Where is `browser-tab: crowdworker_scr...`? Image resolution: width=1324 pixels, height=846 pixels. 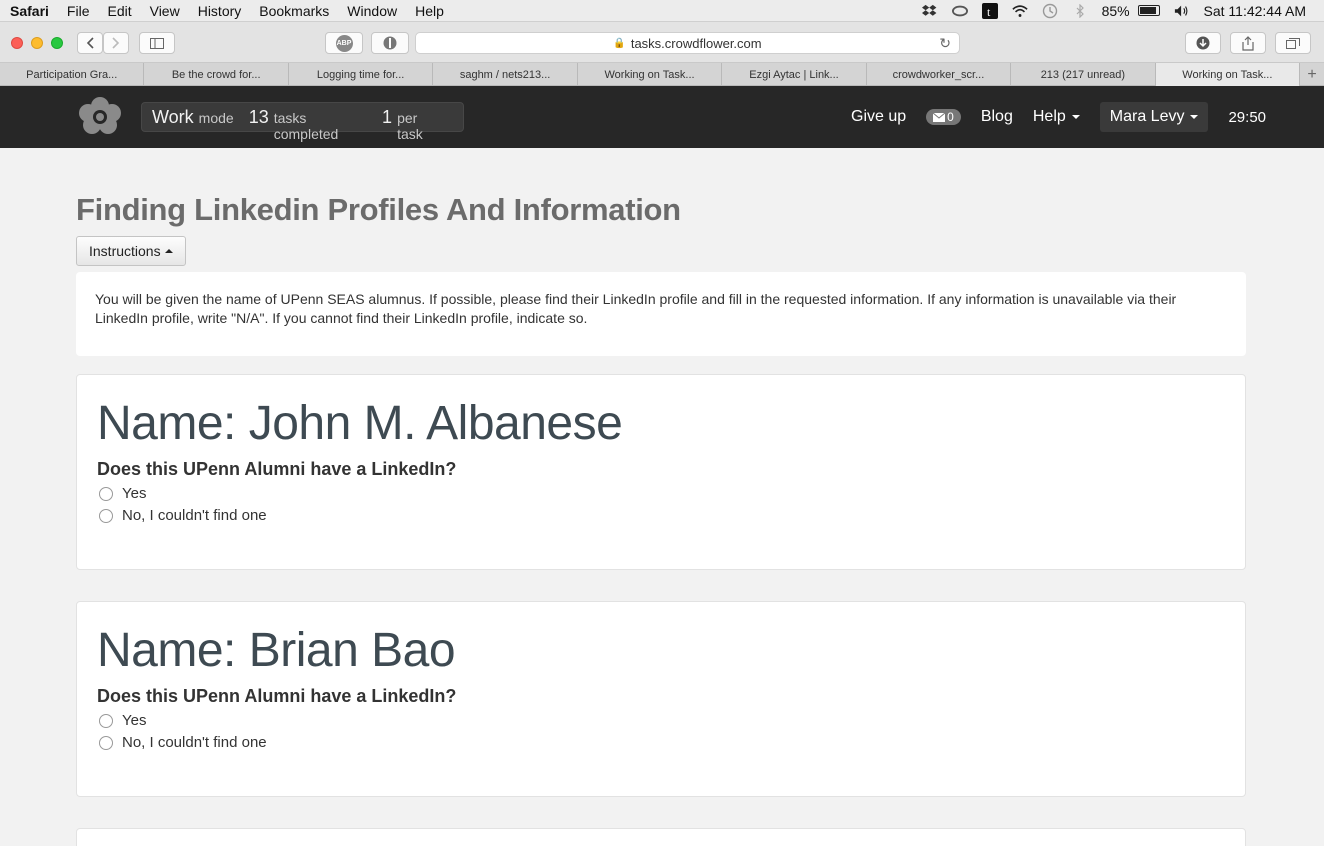
browser-tab: crowdworker_scr... is located at coordinates (939, 74).